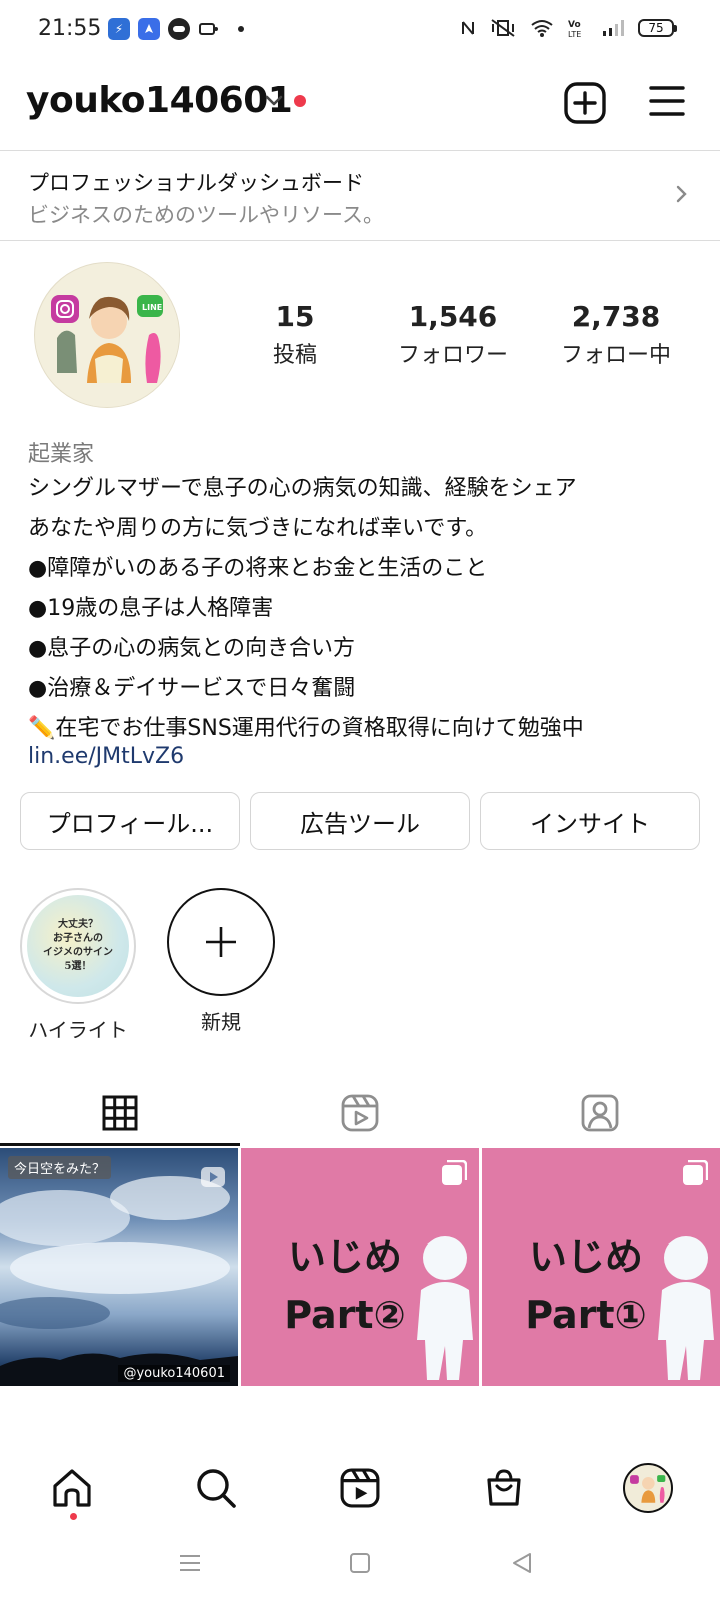  I want to click on search-icon, so click(216, 1488).